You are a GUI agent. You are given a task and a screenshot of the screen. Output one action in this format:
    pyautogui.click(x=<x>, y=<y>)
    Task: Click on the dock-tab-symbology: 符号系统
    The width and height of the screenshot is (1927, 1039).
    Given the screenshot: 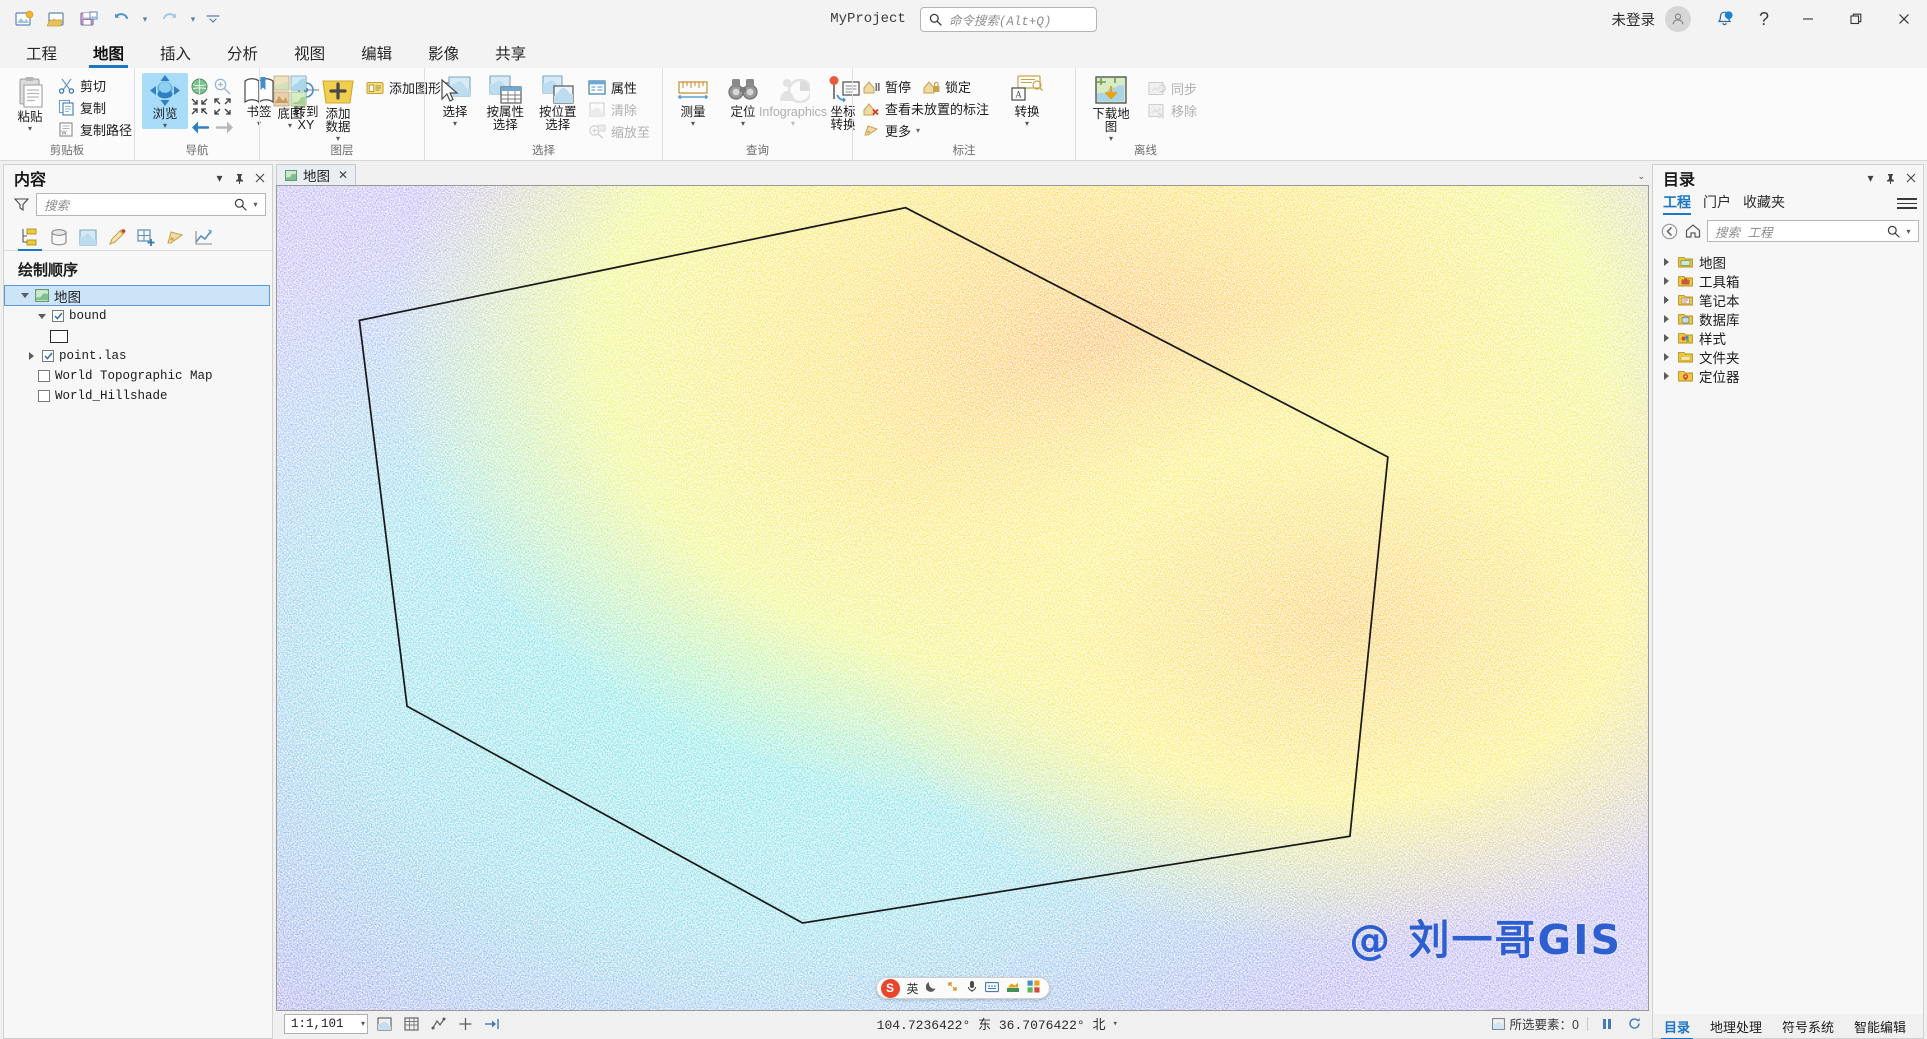 What is the action you would take?
    pyautogui.click(x=1808, y=1026)
    